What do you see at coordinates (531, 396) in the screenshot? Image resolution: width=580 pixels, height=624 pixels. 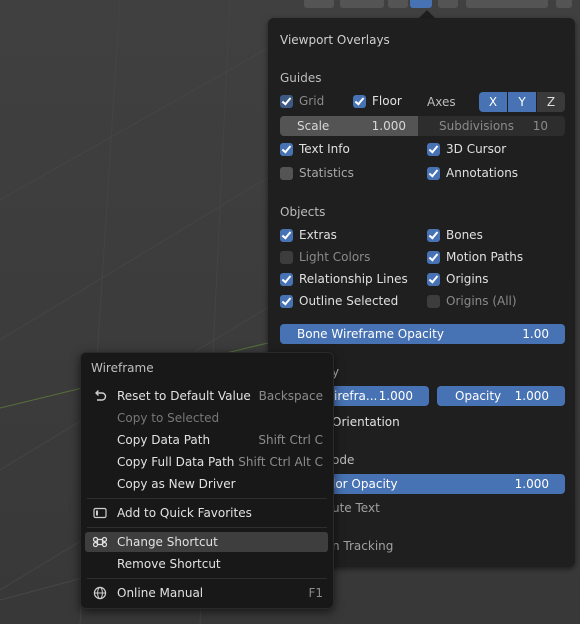 I see `opacity-value: 1.000` at bounding box center [531, 396].